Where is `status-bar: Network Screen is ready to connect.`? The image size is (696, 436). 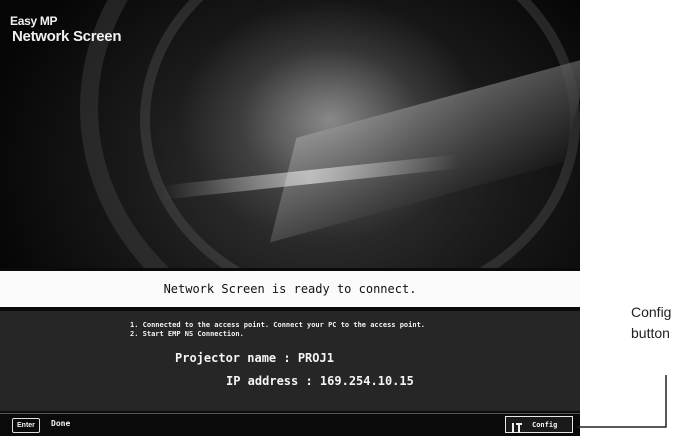
status-bar: Network Screen is ready to connect. is located at coordinates (290, 289).